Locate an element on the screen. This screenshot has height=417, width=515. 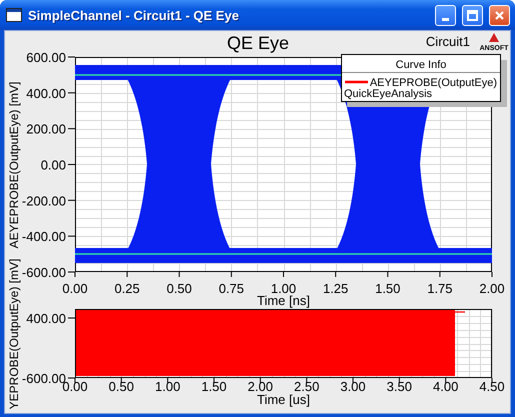
x-tick-label: 1.25 is located at coordinates (335, 288).